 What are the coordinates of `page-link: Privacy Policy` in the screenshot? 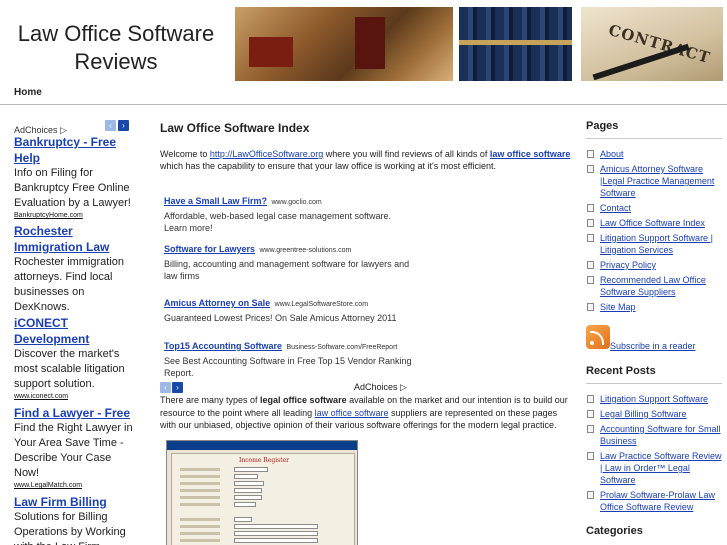 It's located at (628, 265).